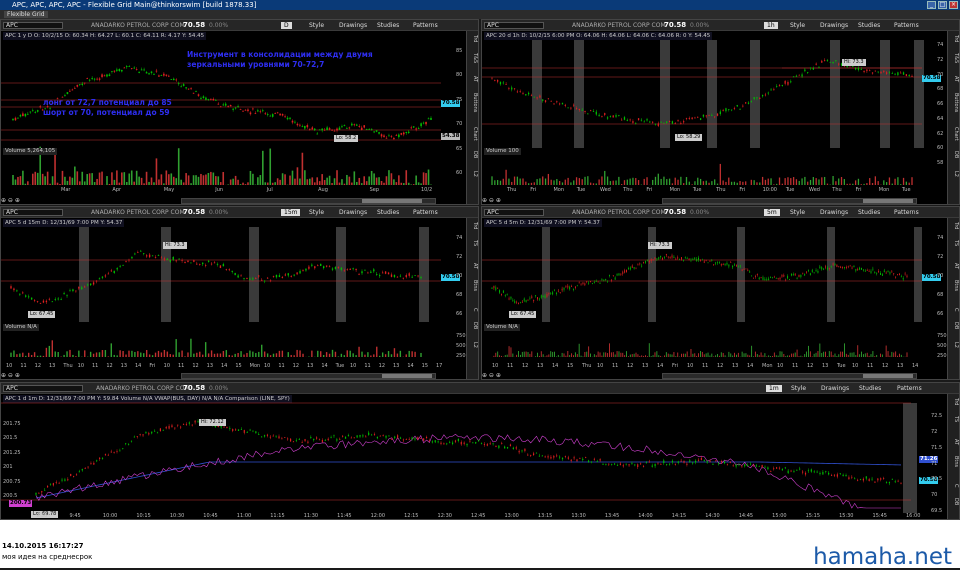 The width and height of the screenshot is (960, 570). Describe the element at coordinates (378, 516) in the screenshot. I see `x-tick-label: 12:00` at that location.